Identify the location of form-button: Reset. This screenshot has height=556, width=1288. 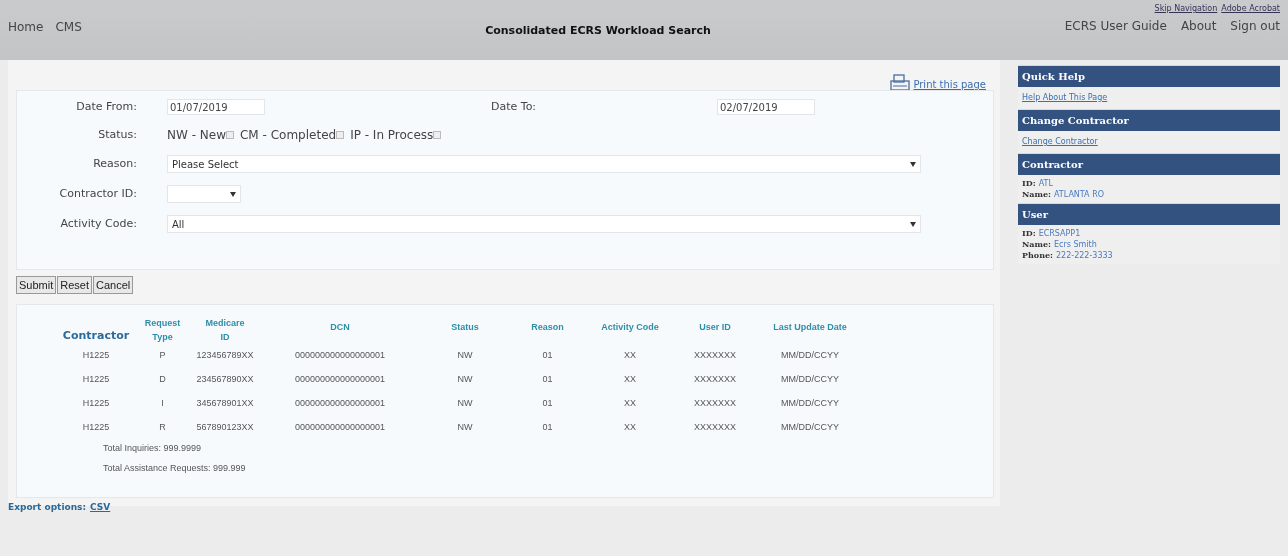
(74, 285).